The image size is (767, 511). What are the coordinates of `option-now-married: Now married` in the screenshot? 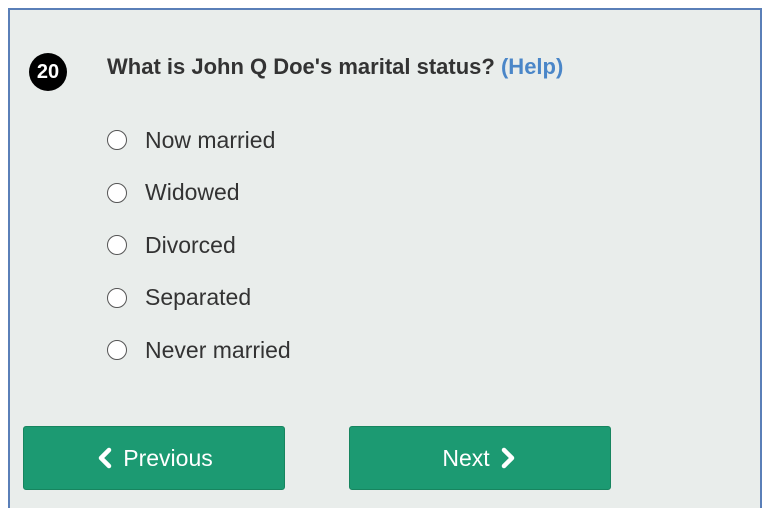 It's located at (199, 140).